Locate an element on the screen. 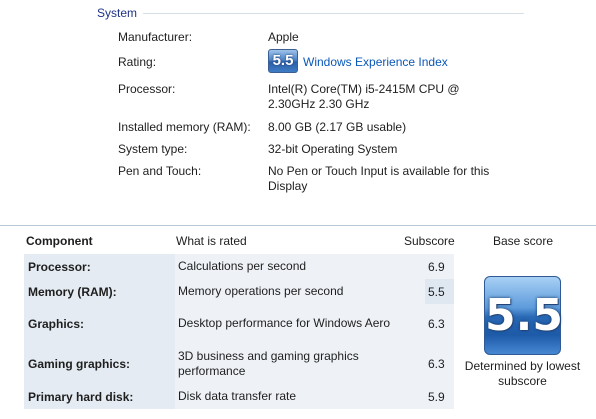 This screenshot has height=419, width=596. memory-label: Installed memory (RAM): is located at coordinates (184, 127).